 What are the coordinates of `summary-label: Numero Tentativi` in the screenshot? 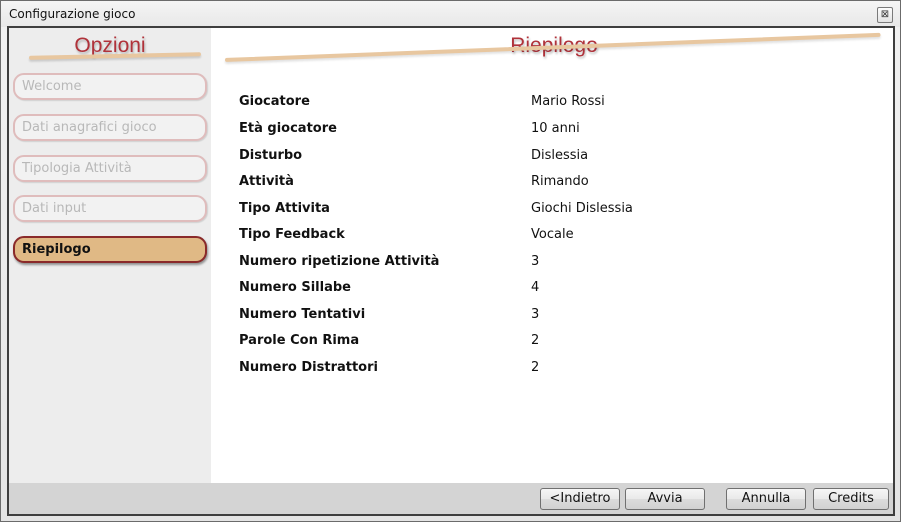 It's located at (302, 314).